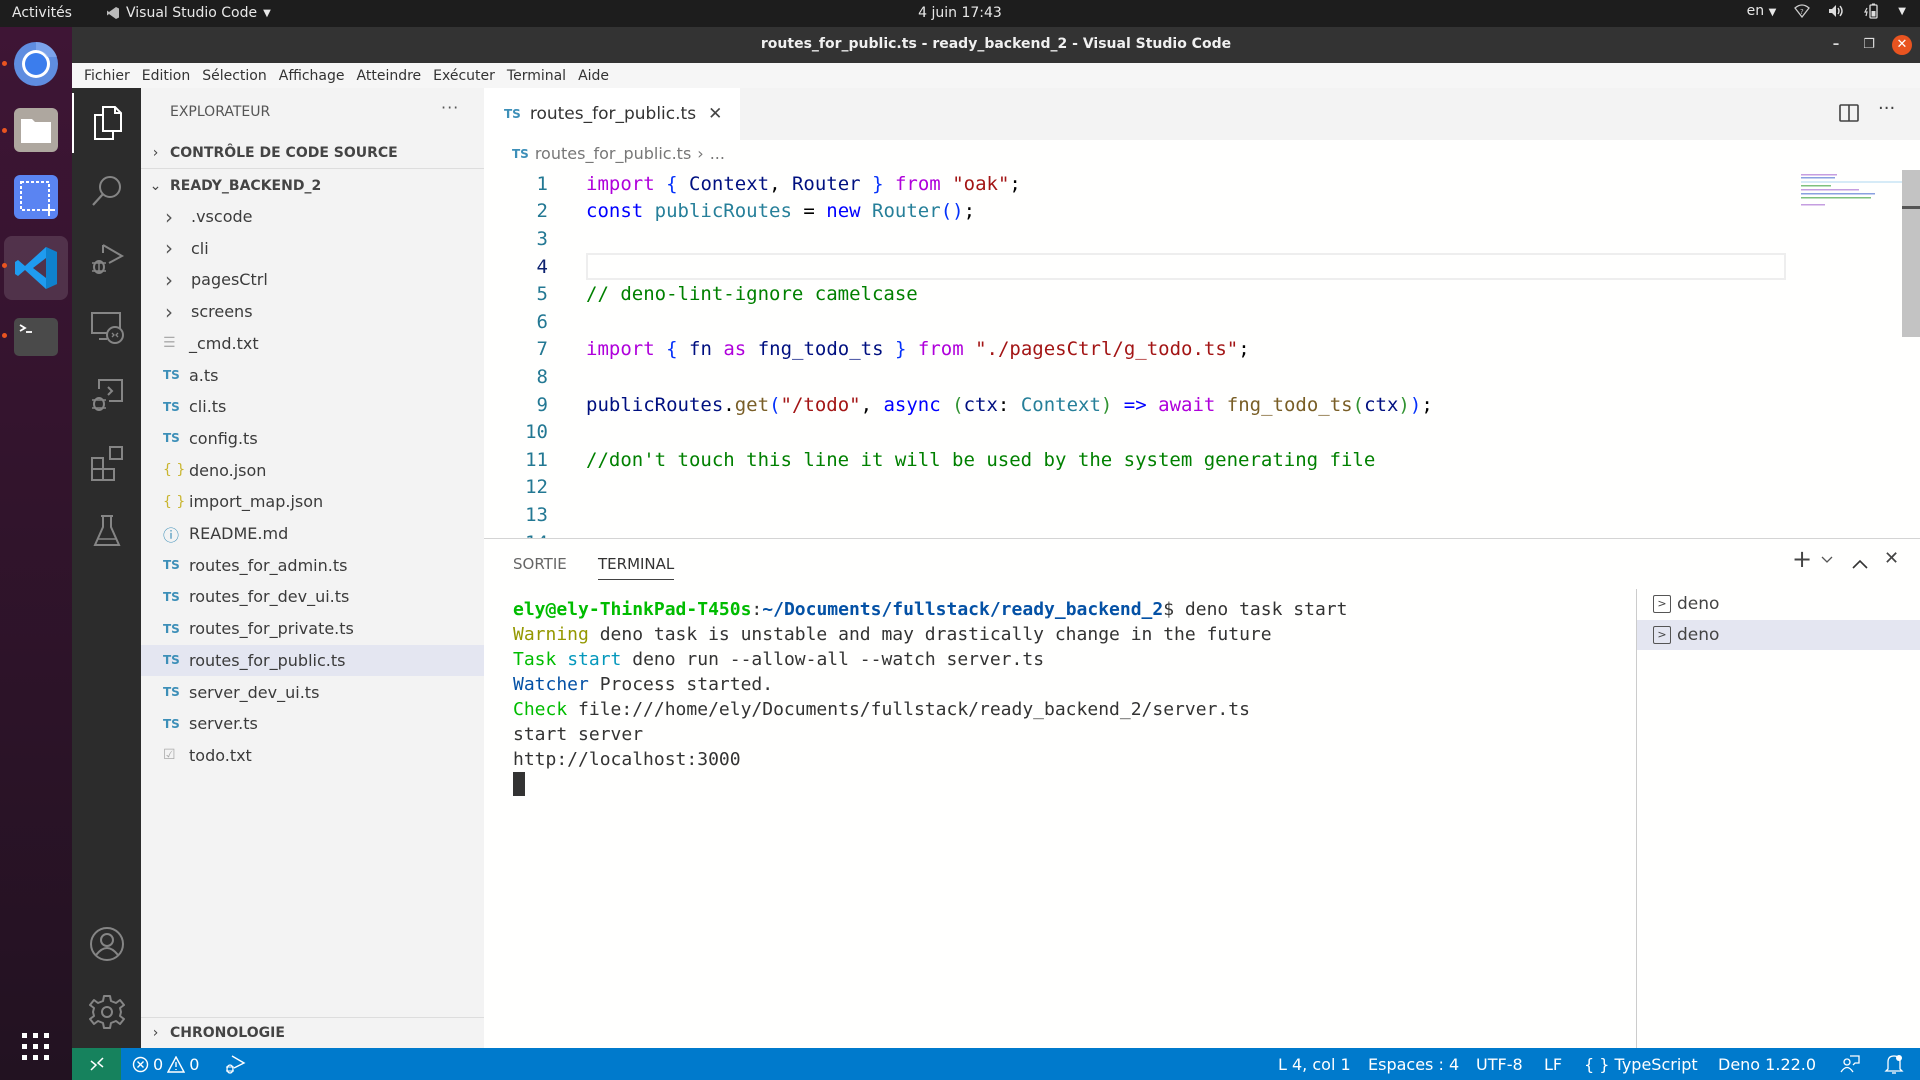 This screenshot has height=1080, width=1920. What do you see at coordinates (36, 1047) in the screenshot?
I see `show-applications-button` at bounding box center [36, 1047].